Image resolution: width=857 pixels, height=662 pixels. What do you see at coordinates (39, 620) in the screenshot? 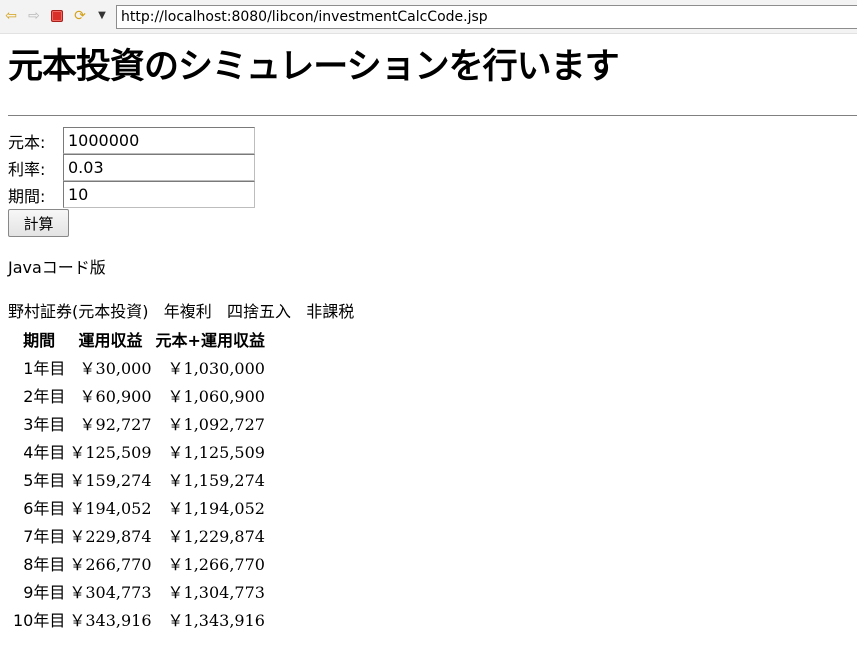
I see `year-cell: 10年目` at bounding box center [39, 620].